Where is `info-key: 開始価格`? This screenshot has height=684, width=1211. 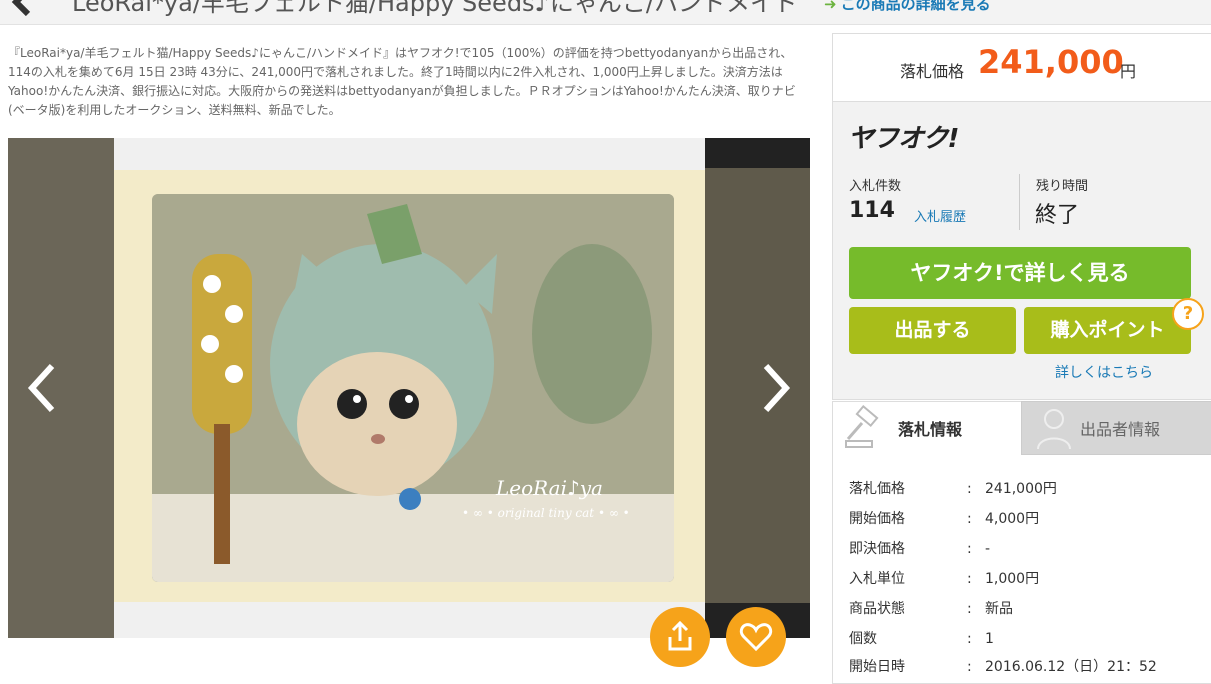 info-key: 開始価格 is located at coordinates (877, 519).